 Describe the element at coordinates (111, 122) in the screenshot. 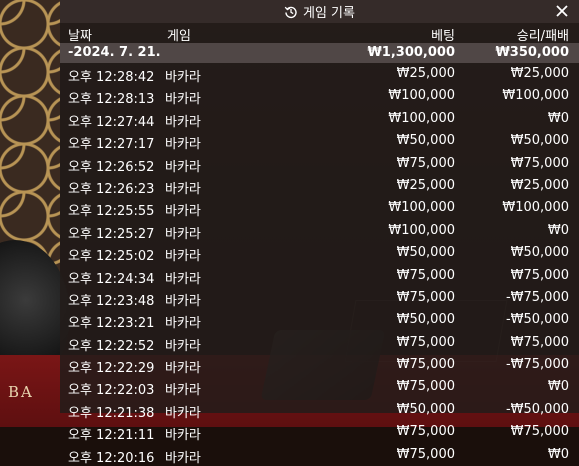

I see `row-time: 오후 12:27:44` at that location.